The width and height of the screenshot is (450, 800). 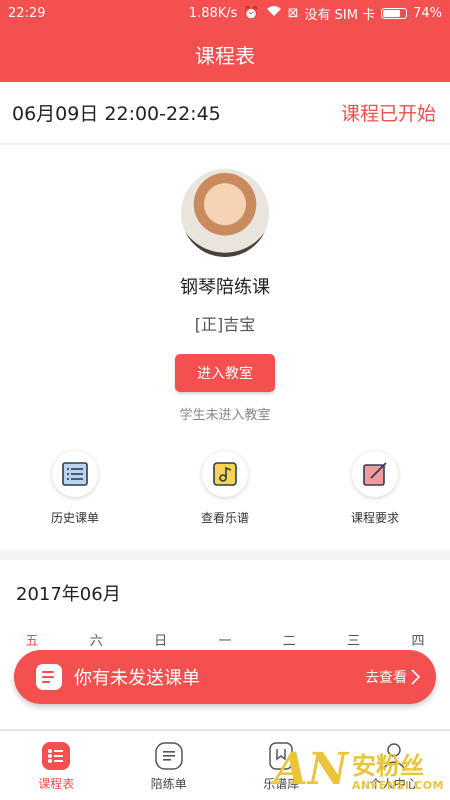 I want to click on course-requirements-action: 课程要求, so click(x=375, y=488).